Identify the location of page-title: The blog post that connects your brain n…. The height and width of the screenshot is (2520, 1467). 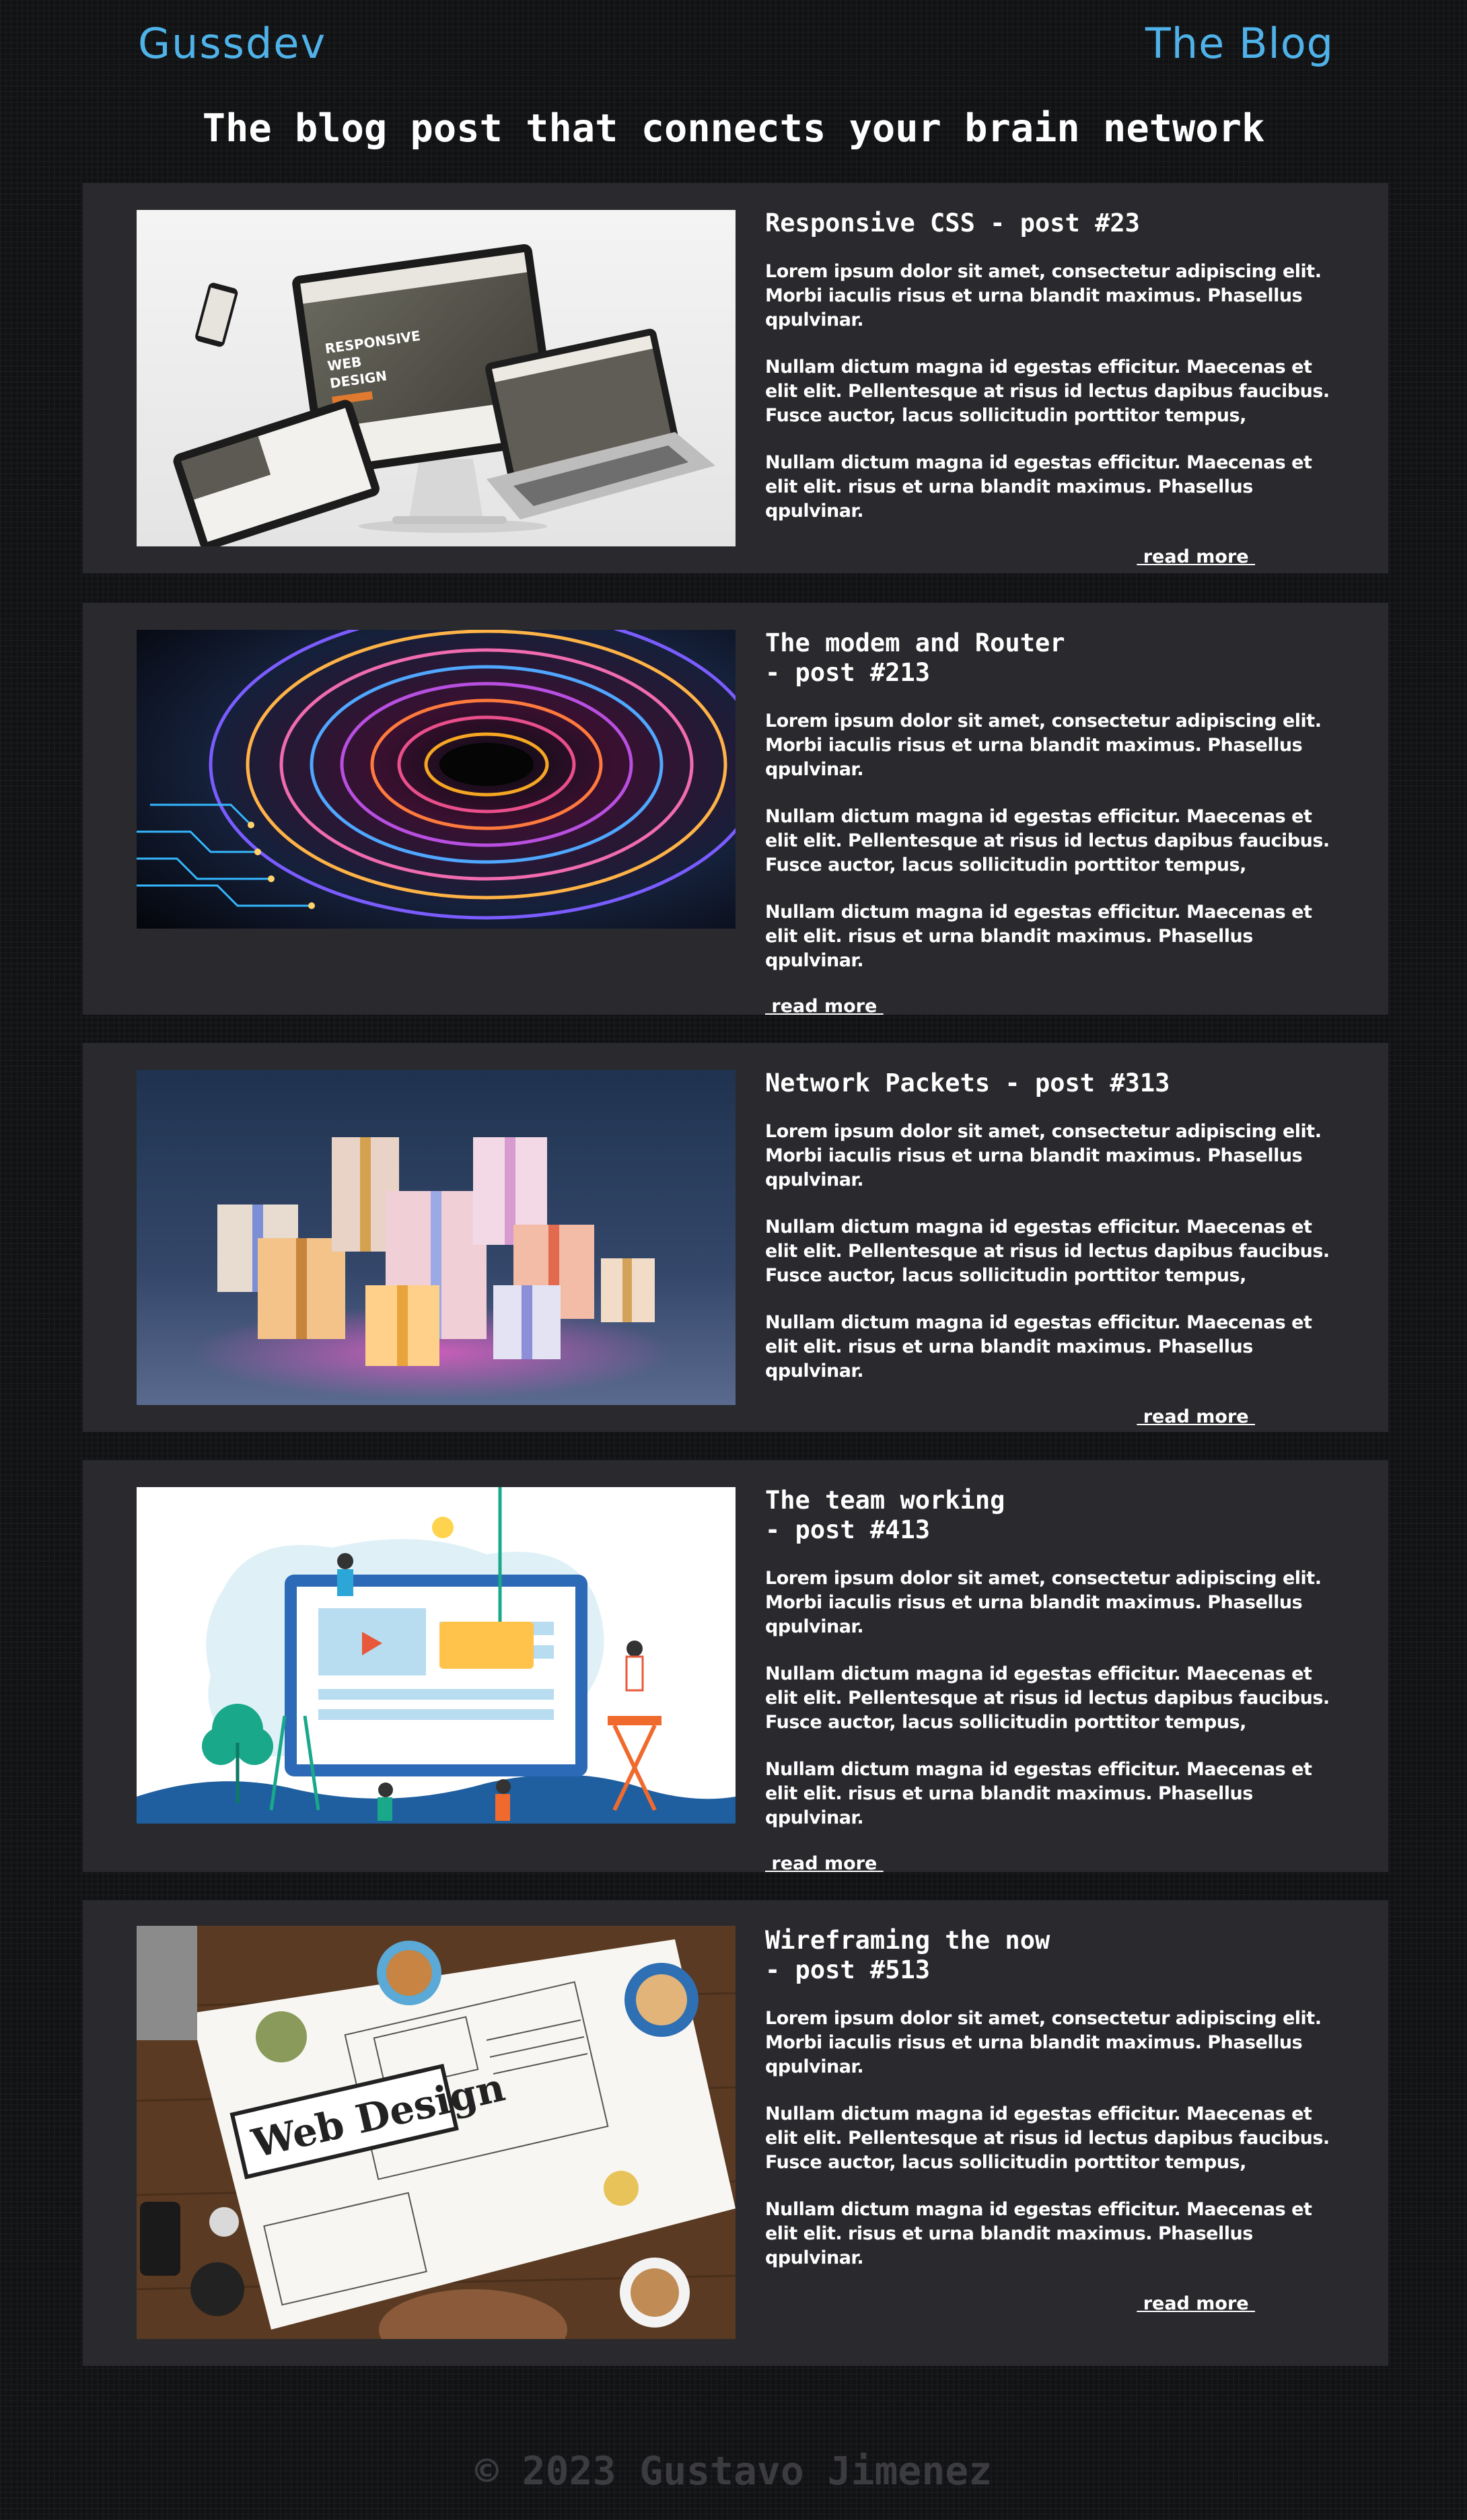
(733, 128).